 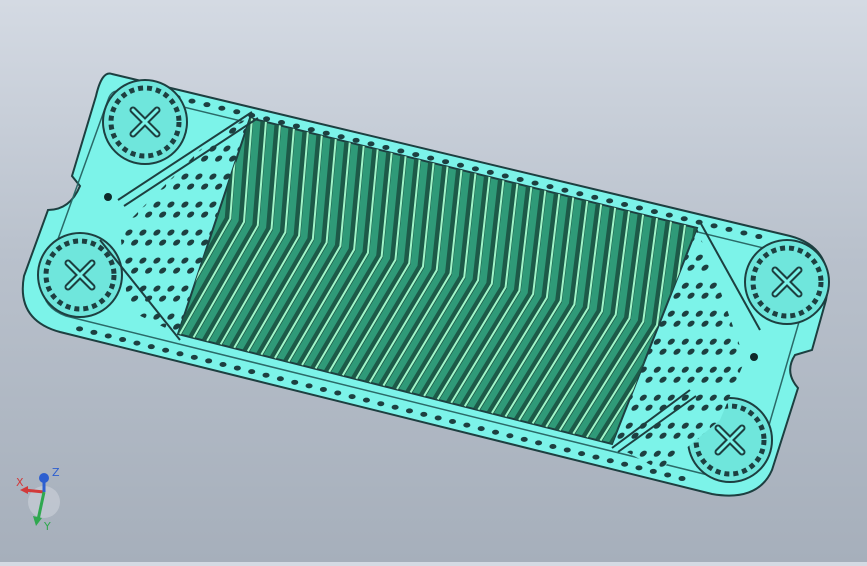 What do you see at coordinates (787, 282) in the screenshot?
I see `port-top-right` at bounding box center [787, 282].